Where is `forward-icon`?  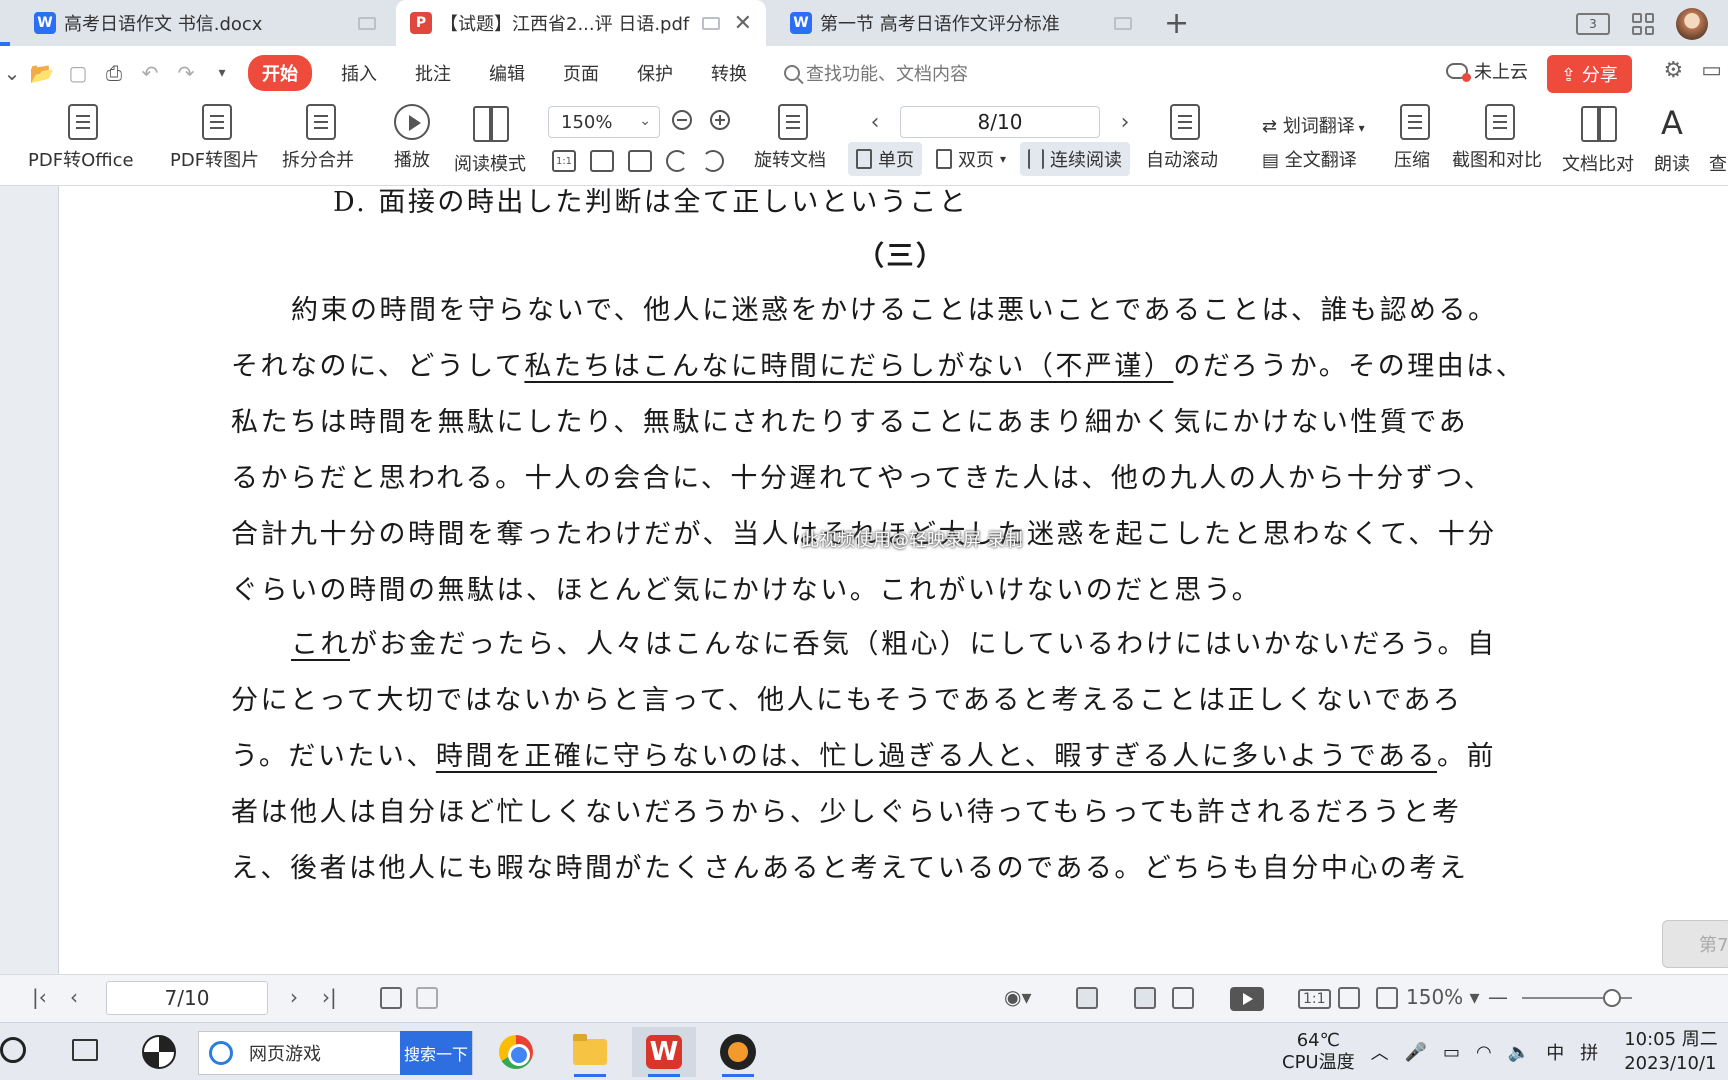 forward-icon is located at coordinates (427, 998).